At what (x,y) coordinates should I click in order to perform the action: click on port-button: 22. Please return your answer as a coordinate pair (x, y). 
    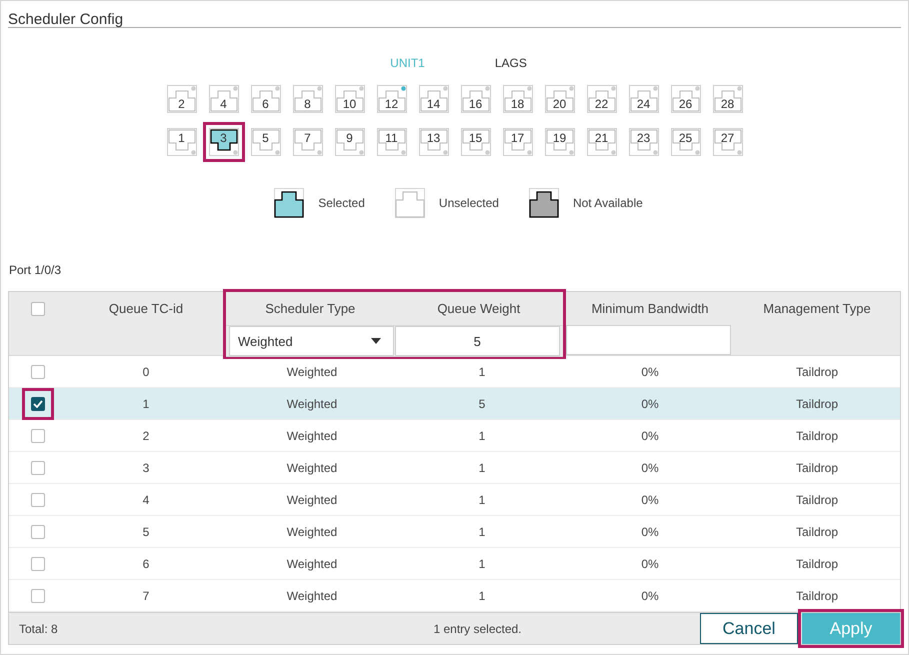
    Looking at the image, I should click on (601, 99).